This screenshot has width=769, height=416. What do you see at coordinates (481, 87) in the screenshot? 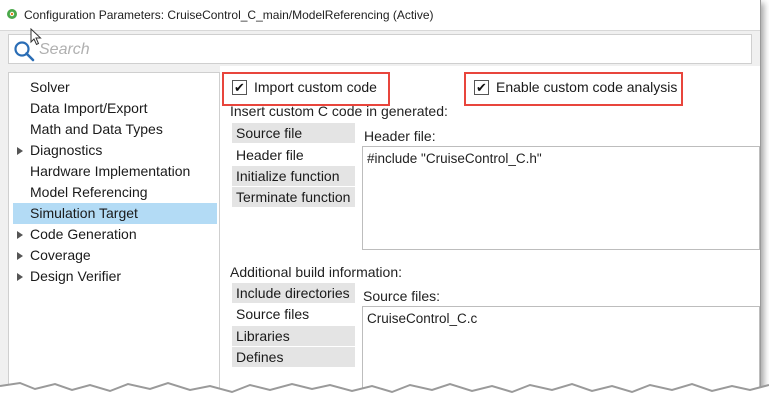
I see `enable-custom-code-analysis-checkbox: ✔` at bounding box center [481, 87].